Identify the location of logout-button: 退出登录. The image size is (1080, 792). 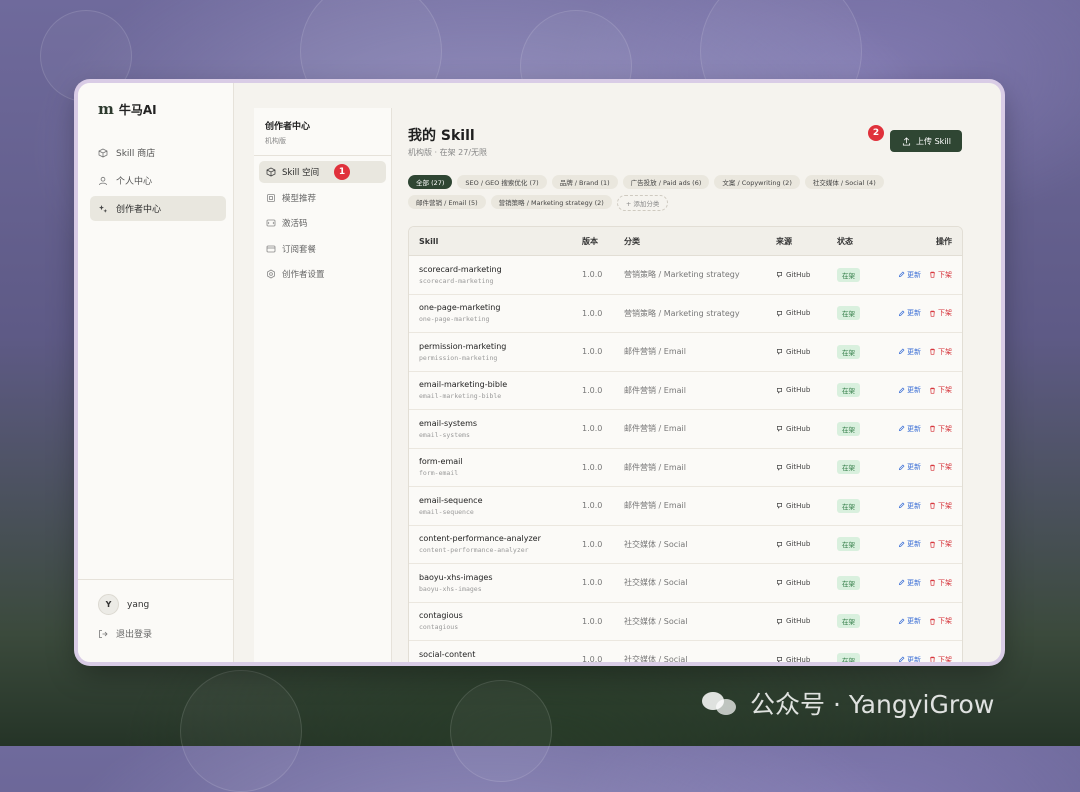
(125, 633).